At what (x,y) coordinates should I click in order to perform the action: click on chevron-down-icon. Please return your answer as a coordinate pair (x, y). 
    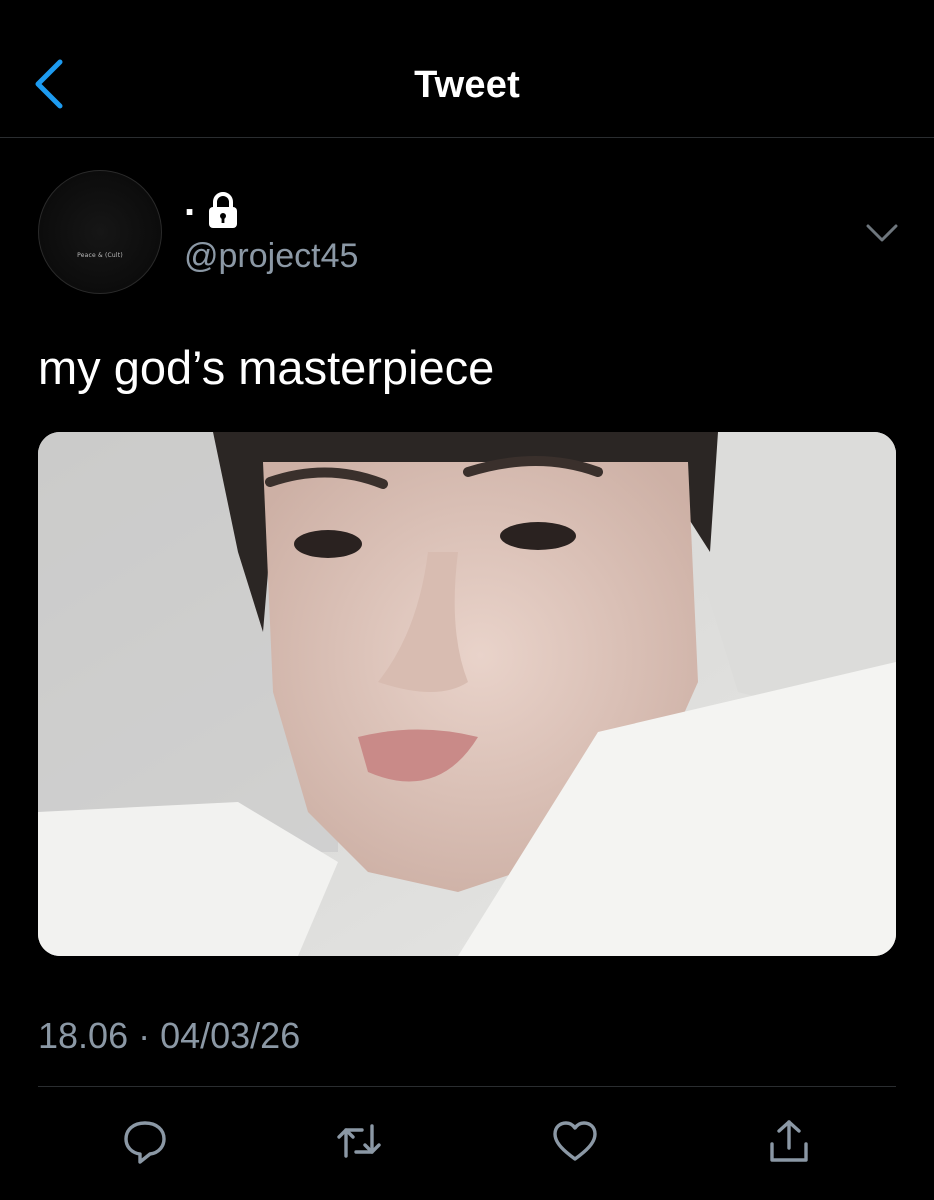
    Looking at the image, I should click on (882, 233).